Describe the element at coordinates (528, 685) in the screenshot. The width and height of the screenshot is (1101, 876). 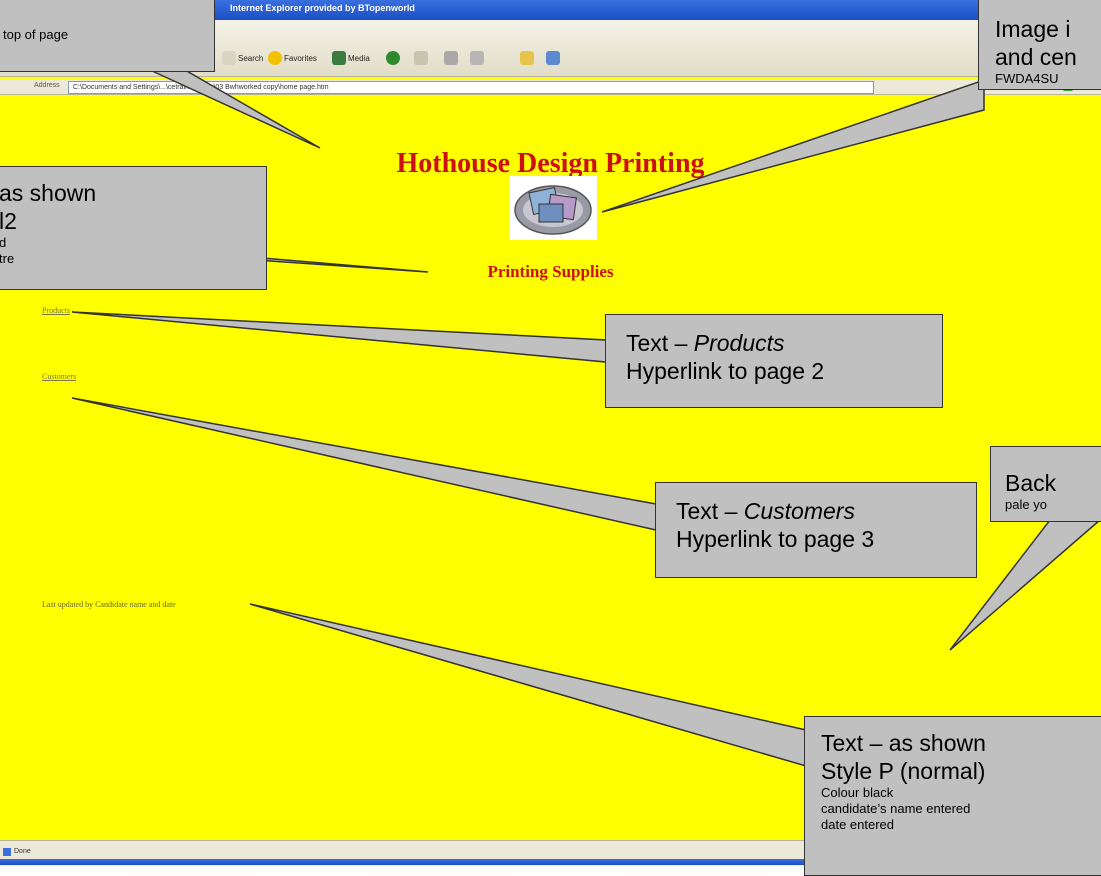
I see `pointer-text` at that location.